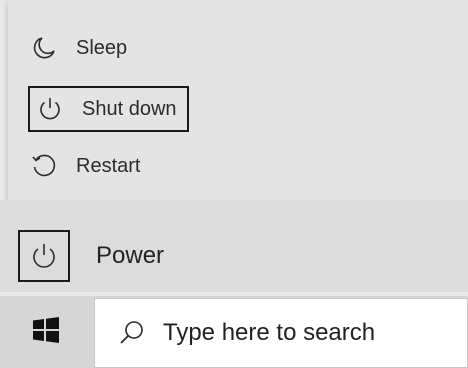 The height and width of the screenshot is (368, 468). I want to click on shut-down-label: Shut down, so click(129, 108).